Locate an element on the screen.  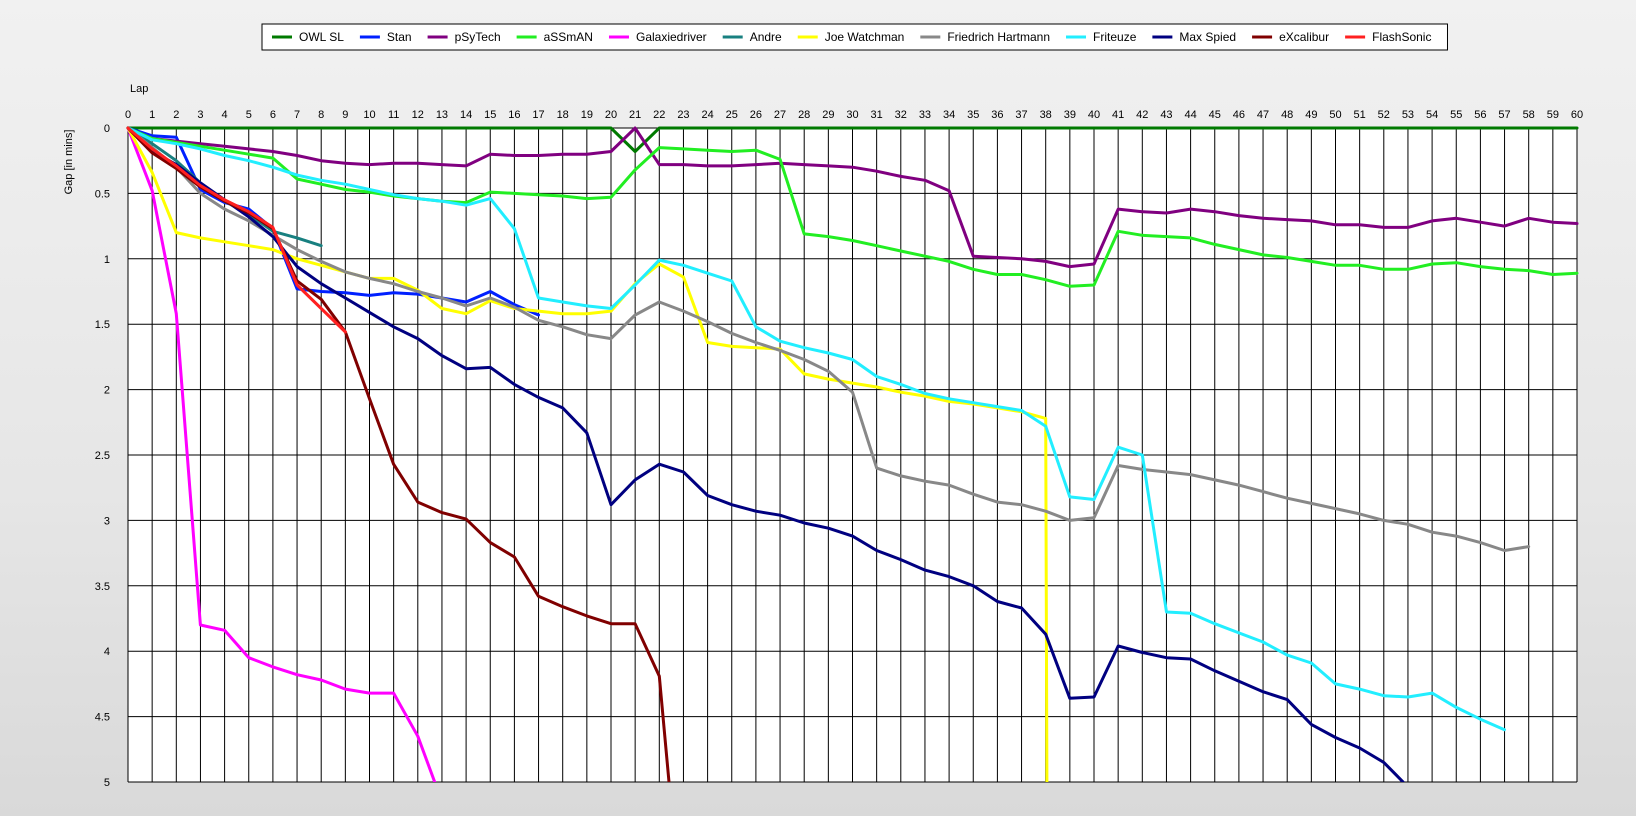
y-tick-label: 4.5 is located at coordinates (102, 718).